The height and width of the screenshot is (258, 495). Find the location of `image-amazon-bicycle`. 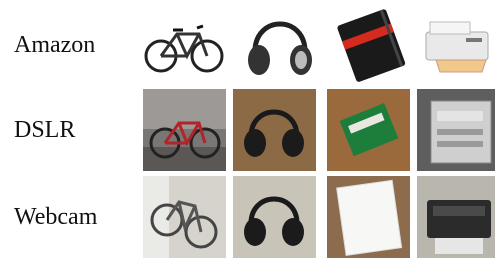

image-amazon-bicycle is located at coordinates (184, 45).